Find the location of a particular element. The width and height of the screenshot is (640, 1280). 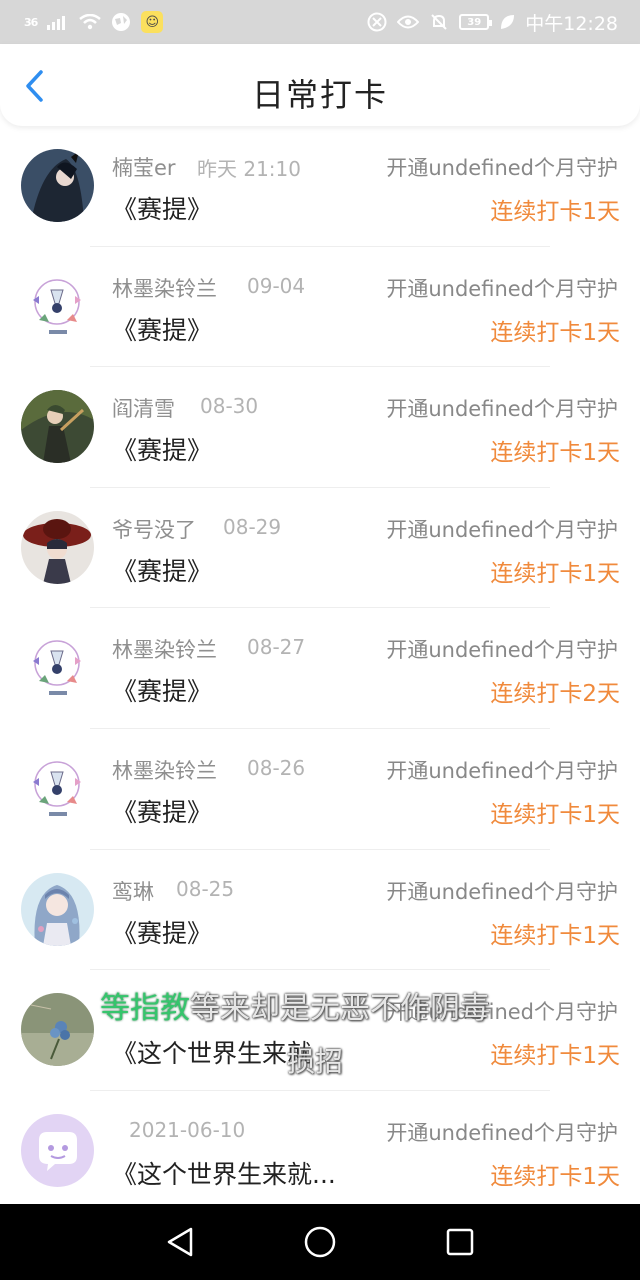

mute-bell-icon is located at coordinates (439, 22).